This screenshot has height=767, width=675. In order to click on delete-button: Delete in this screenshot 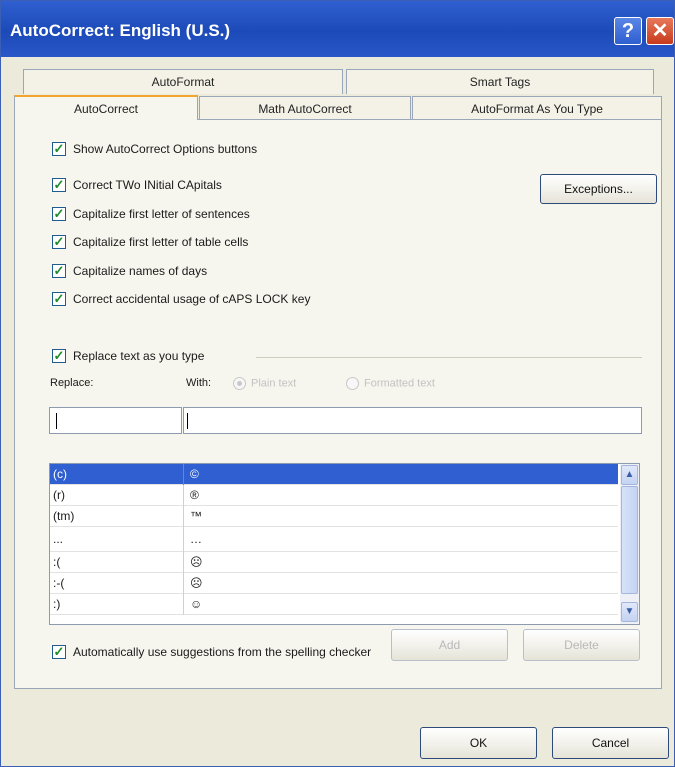, I will do `click(581, 645)`.